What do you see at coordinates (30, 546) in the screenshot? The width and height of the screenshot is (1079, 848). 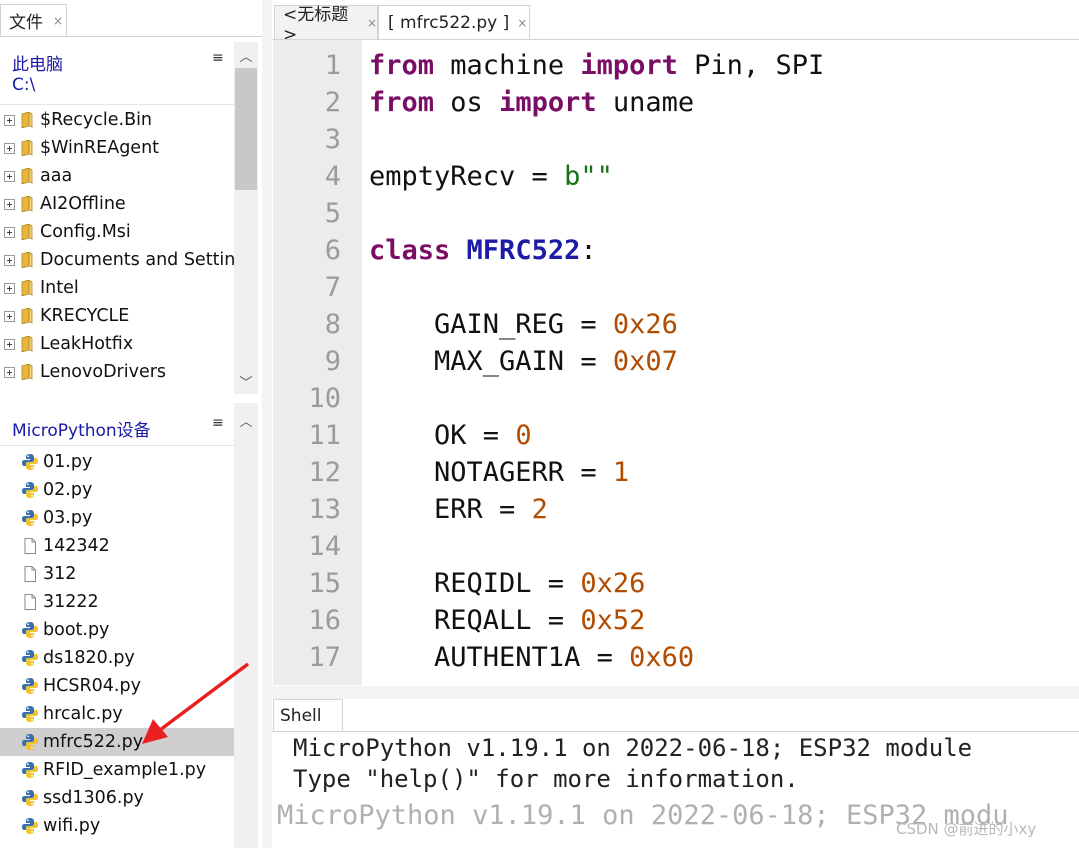 I see `plain-file-icon` at bounding box center [30, 546].